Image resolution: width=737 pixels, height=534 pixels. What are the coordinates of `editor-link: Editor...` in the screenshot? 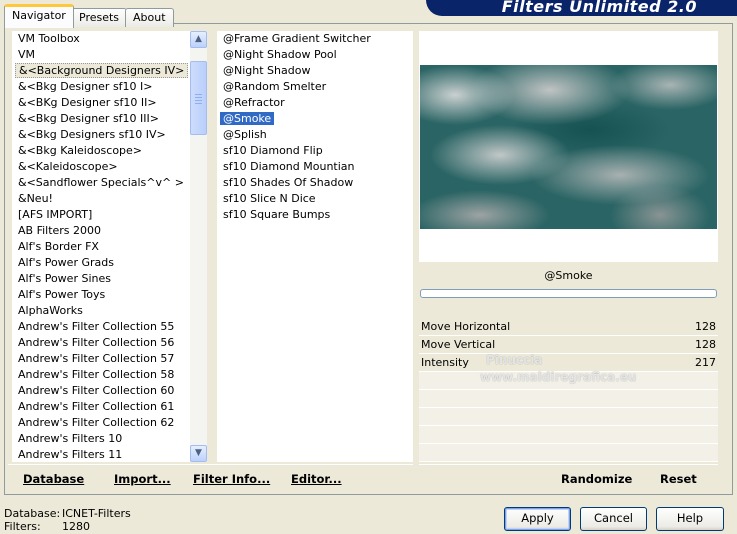 It's located at (316, 479).